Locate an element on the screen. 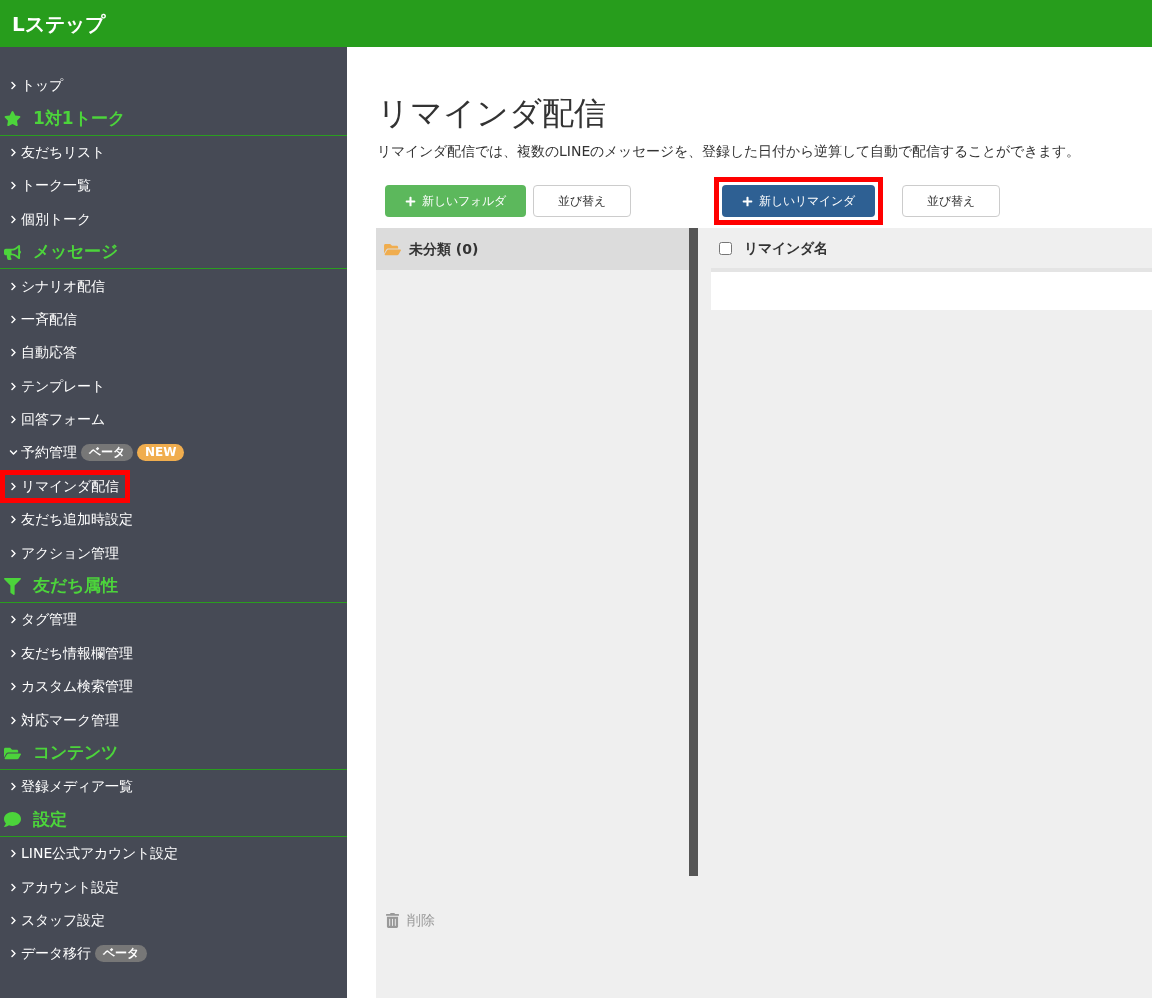 This screenshot has height=998, width=1152. nav-link: 友だち追加時設定 is located at coordinates (71, 520).